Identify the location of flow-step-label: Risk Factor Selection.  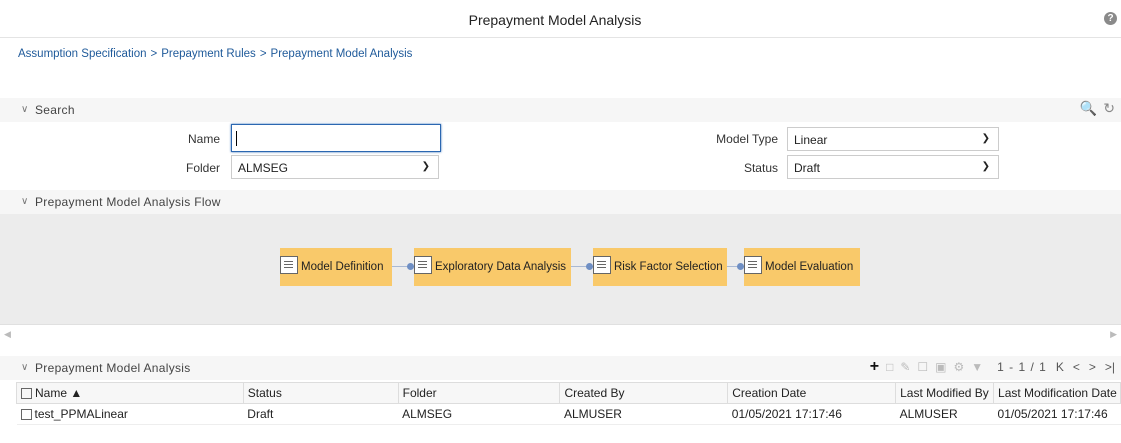
(668, 267).